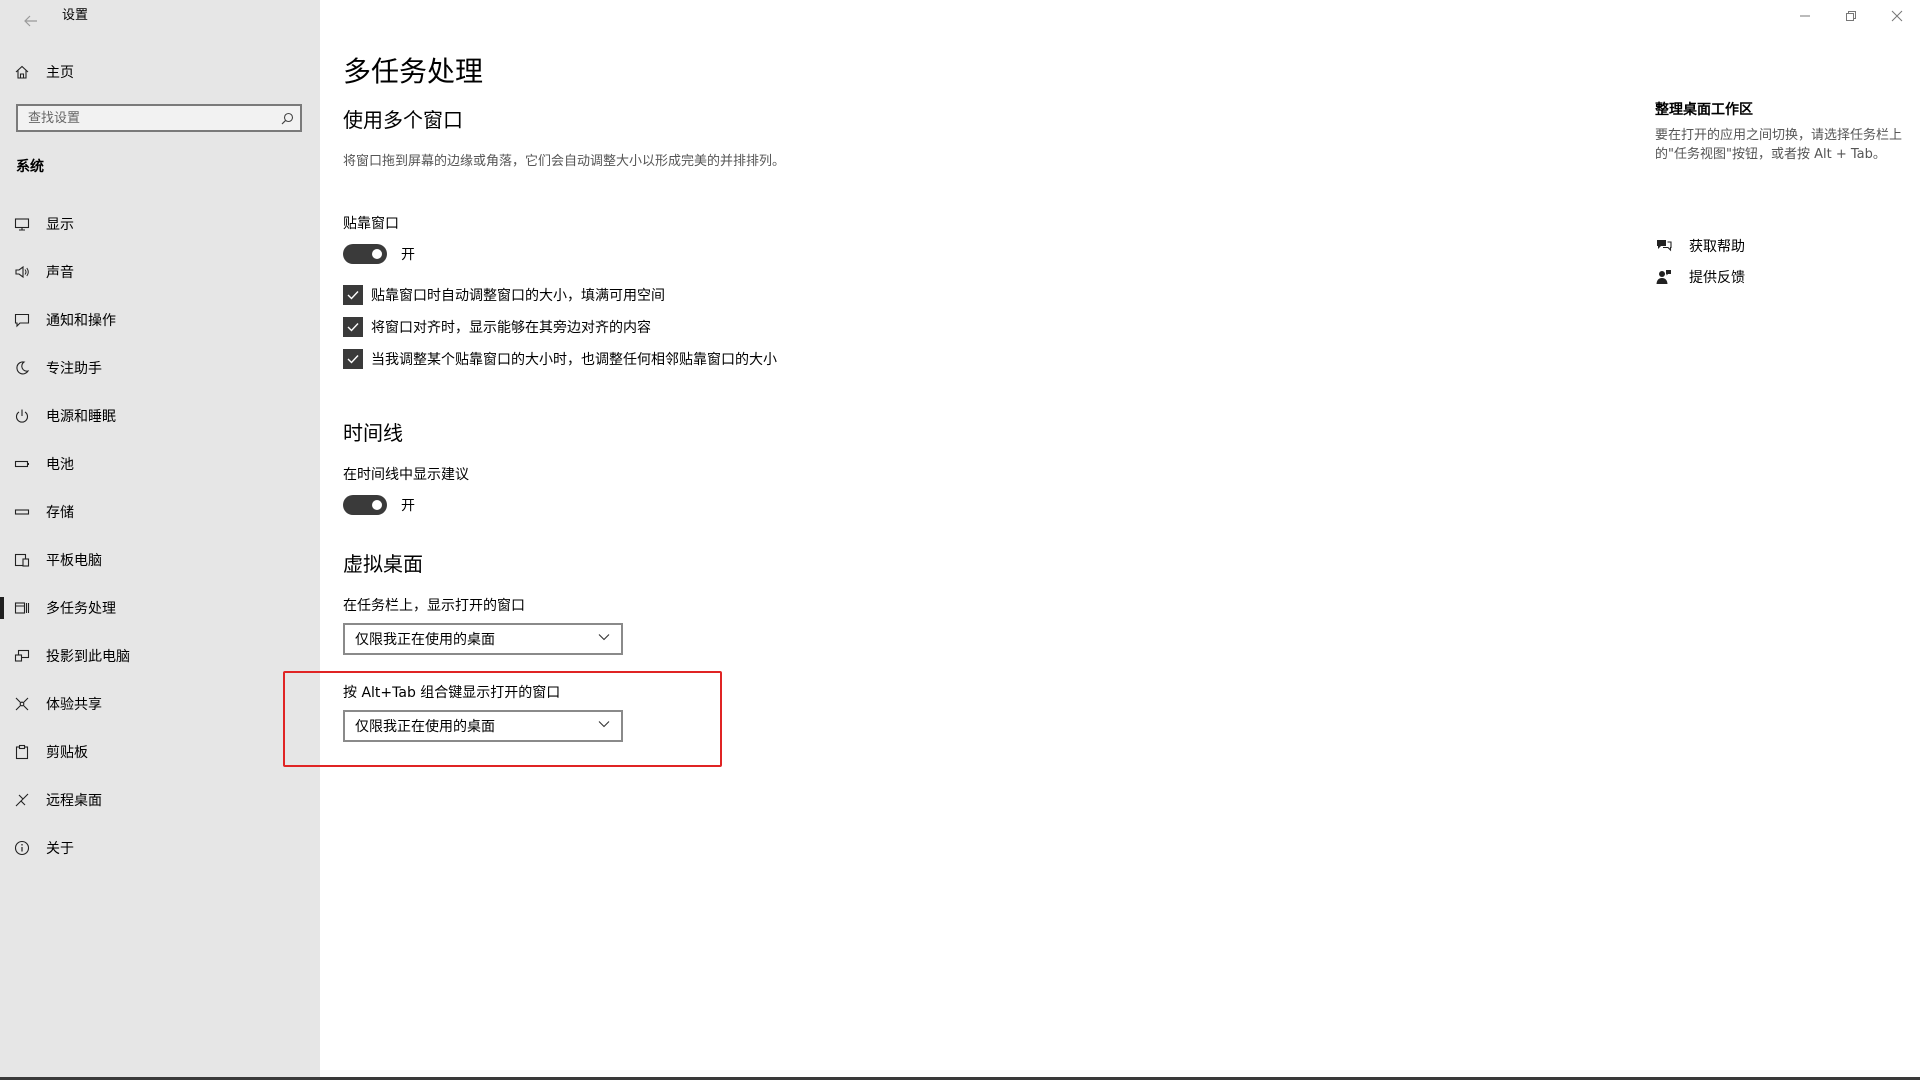  I want to click on sidebar-item-about: 关于, so click(160, 848).